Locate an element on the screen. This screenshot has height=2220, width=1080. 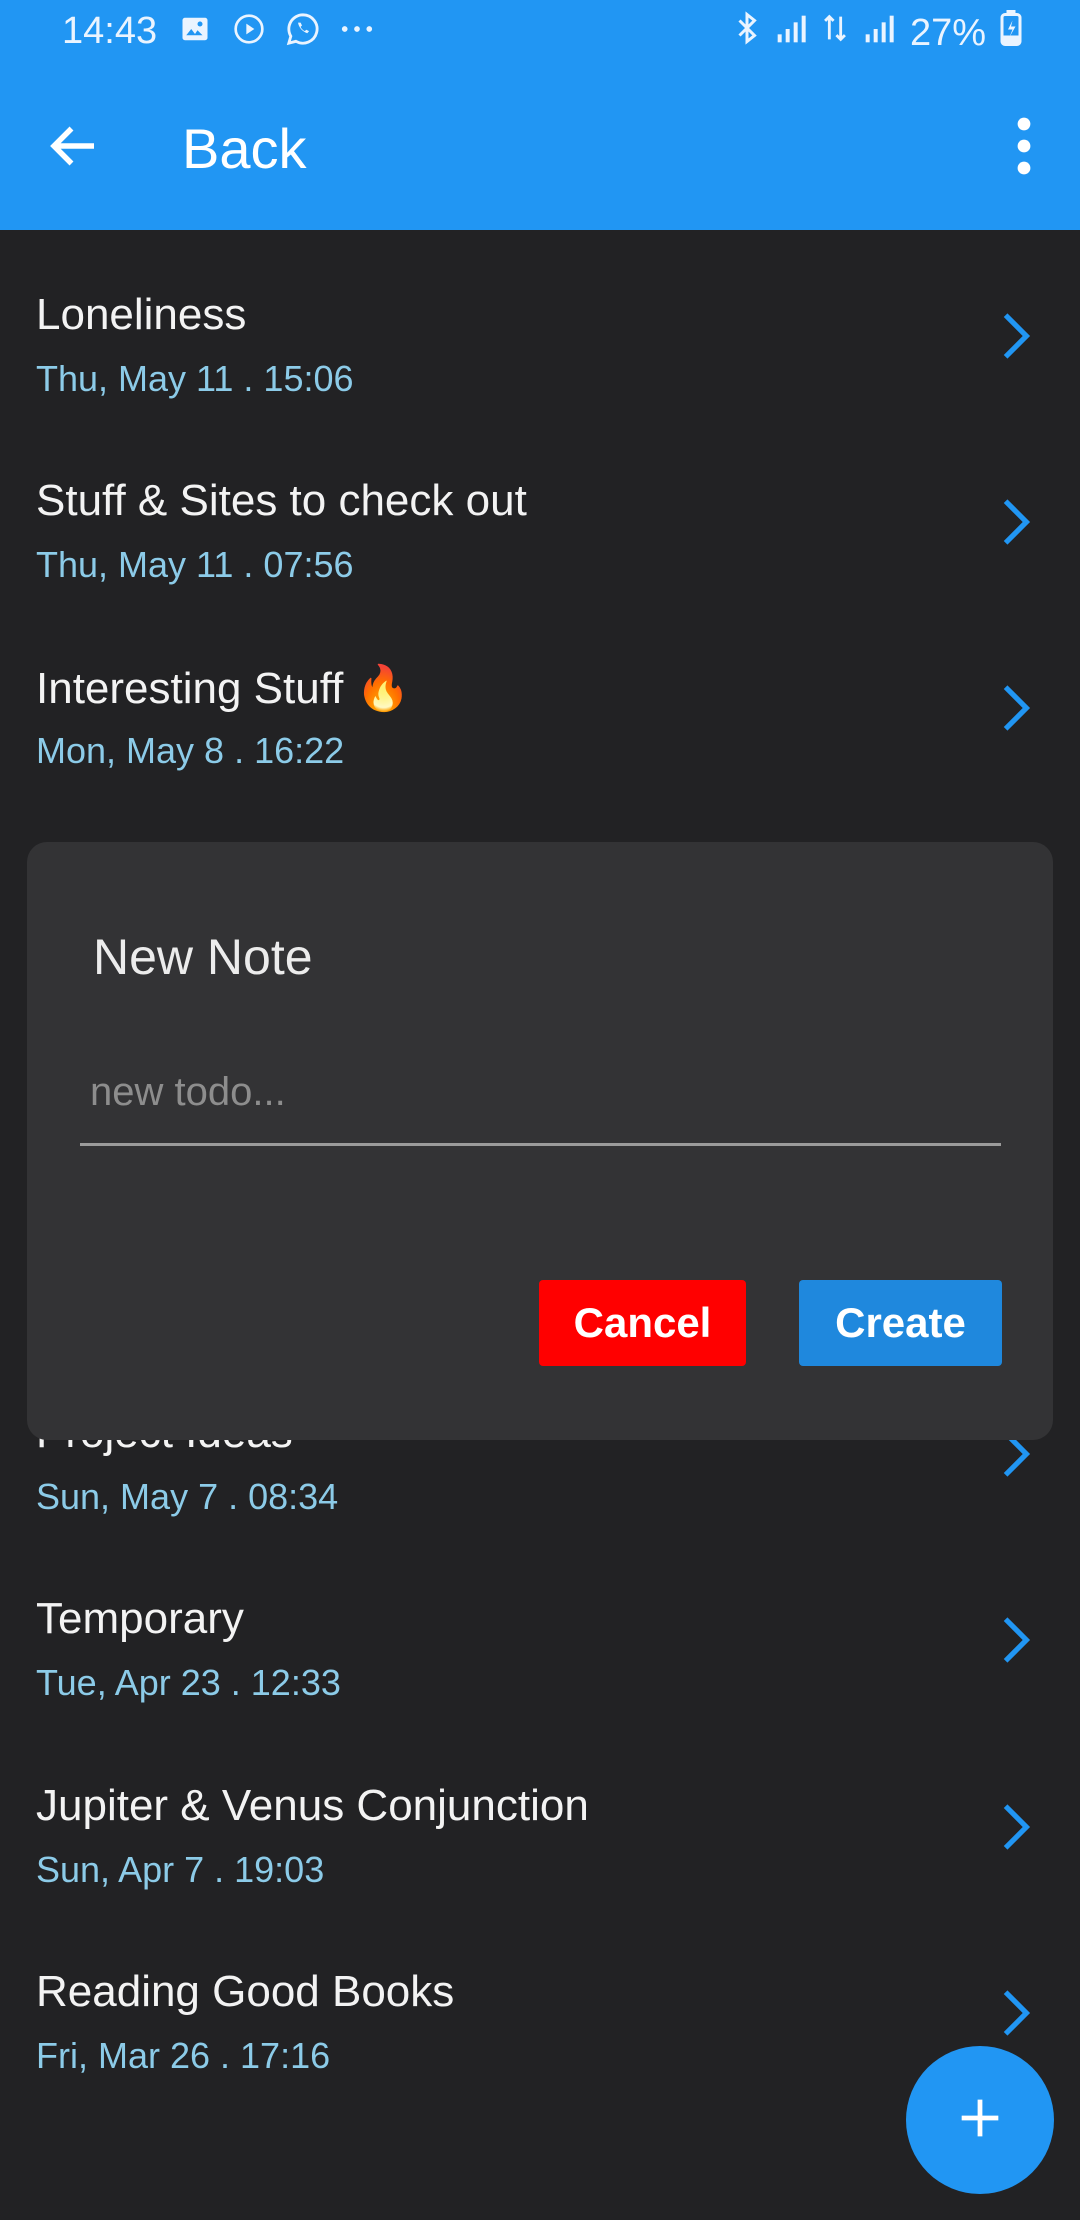
notification-icons is located at coordinates (276, 29).